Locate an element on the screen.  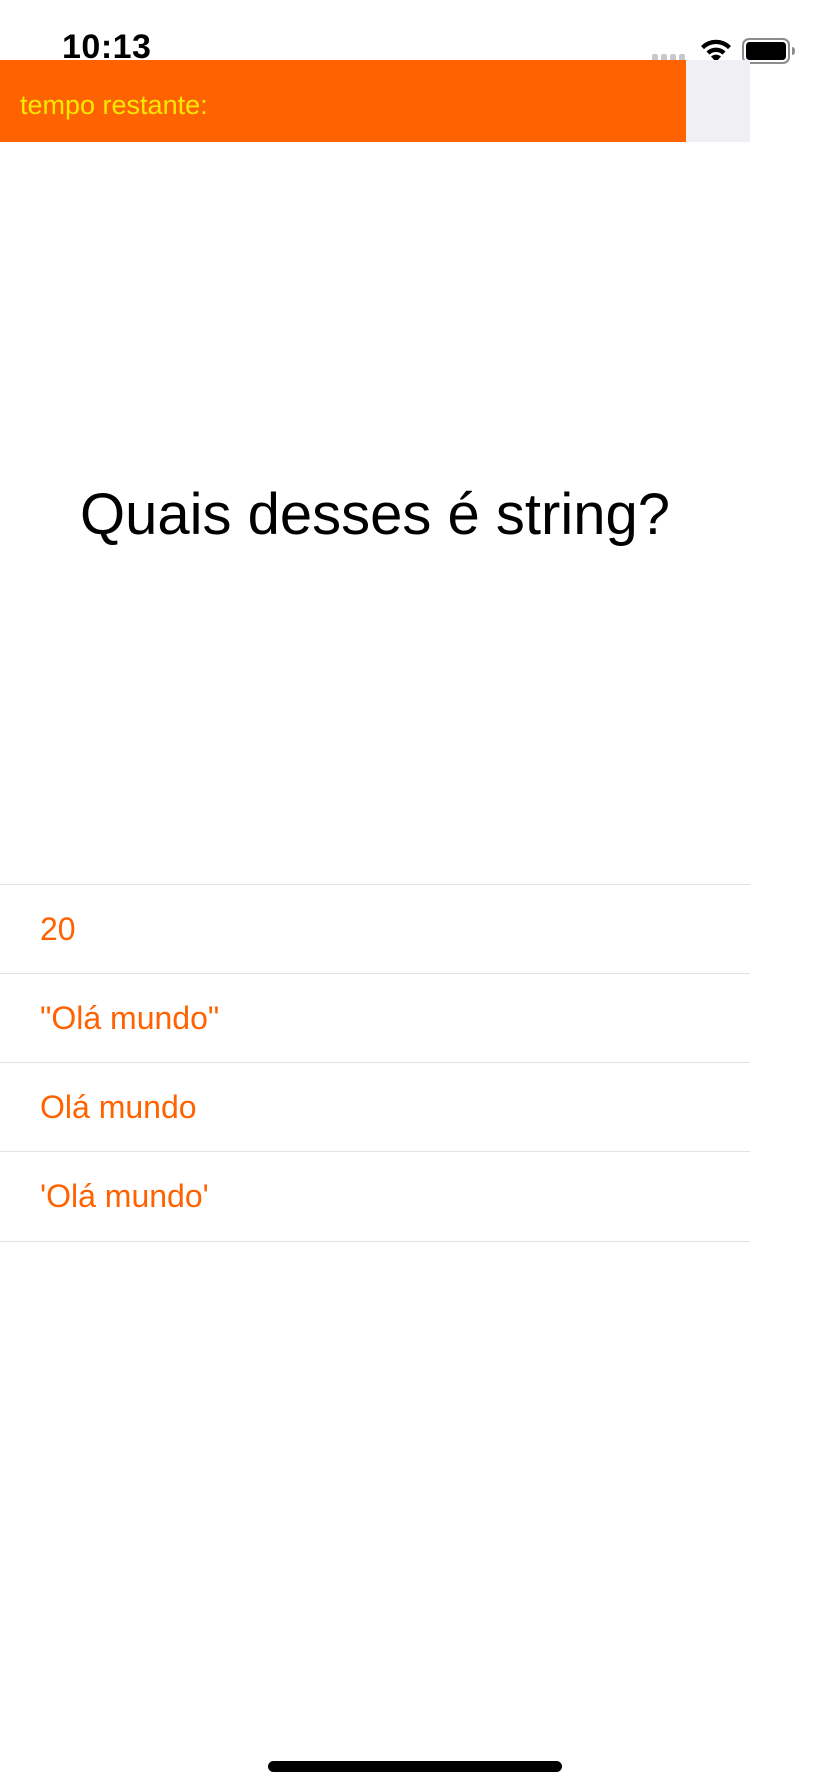
question-text: Quais desses é string? is located at coordinates (375, 514).